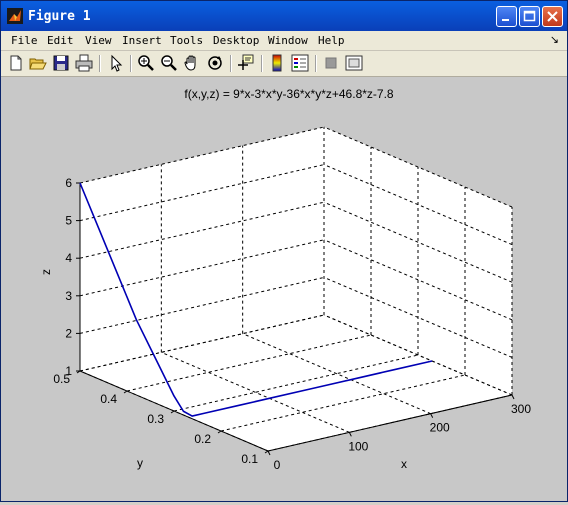  Describe the element at coordinates (249, 459) in the screenshot. I see `y-tick-label: 0.1` at that location.